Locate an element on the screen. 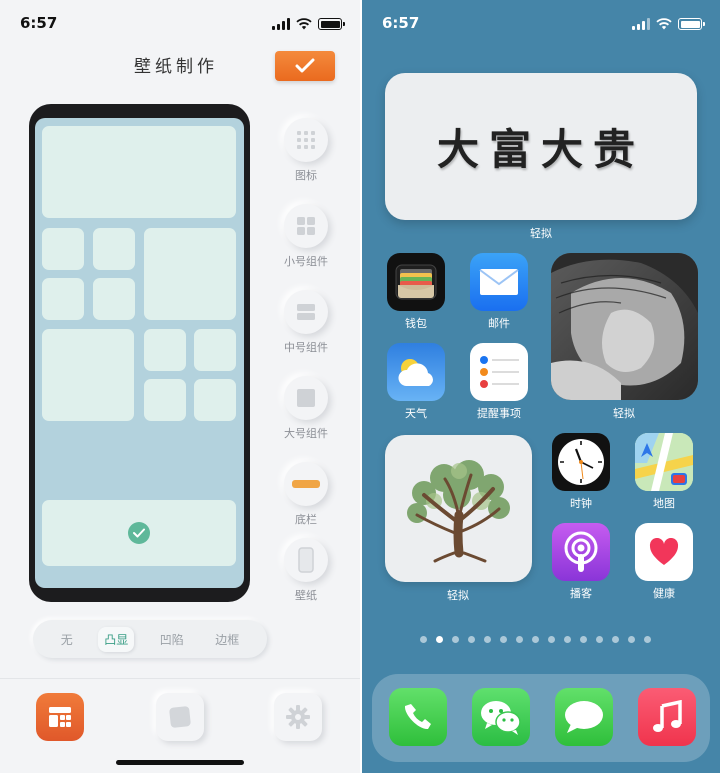 The image size is (720, 773). wallet-icon is located at coordinates (416, 282).